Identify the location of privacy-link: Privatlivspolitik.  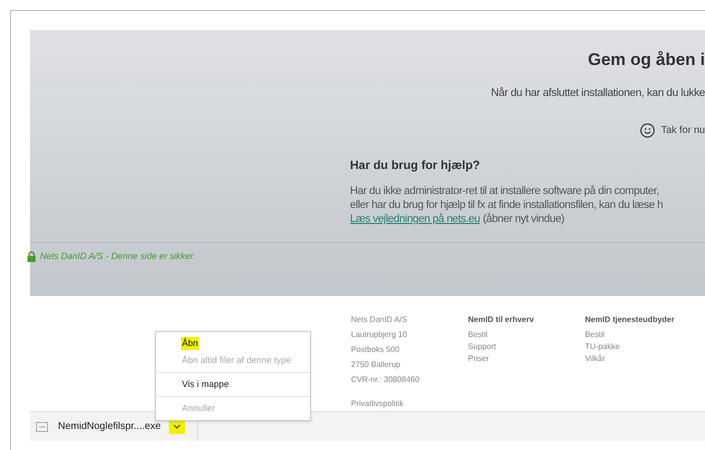
(409, 403).